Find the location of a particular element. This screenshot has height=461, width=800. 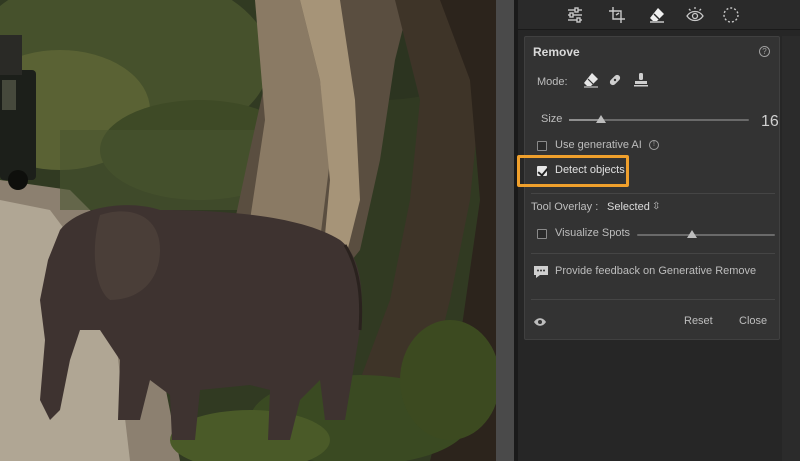

bandage-icon is located at coordinates (616, 81).